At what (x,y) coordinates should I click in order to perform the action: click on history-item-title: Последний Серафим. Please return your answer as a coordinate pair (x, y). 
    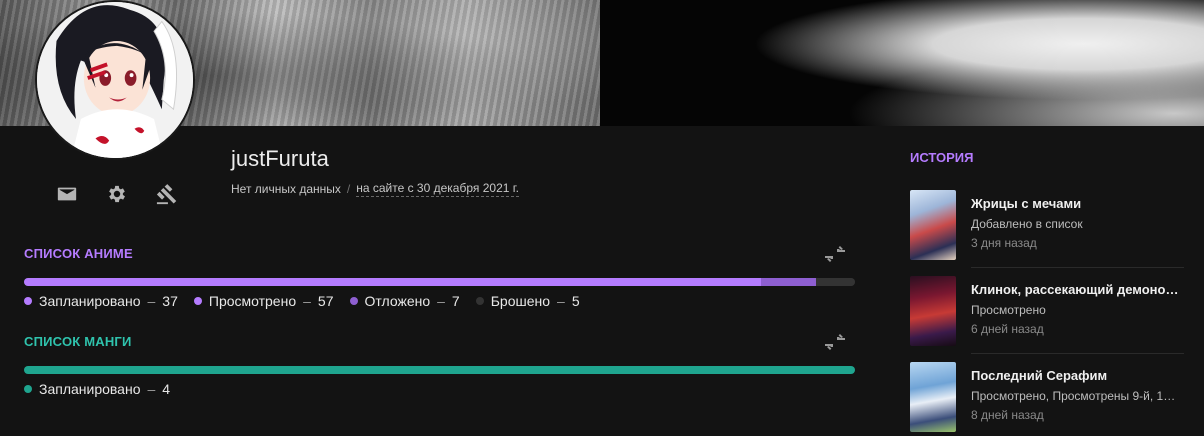
    Looking at the image, I should click on (1076, 375).